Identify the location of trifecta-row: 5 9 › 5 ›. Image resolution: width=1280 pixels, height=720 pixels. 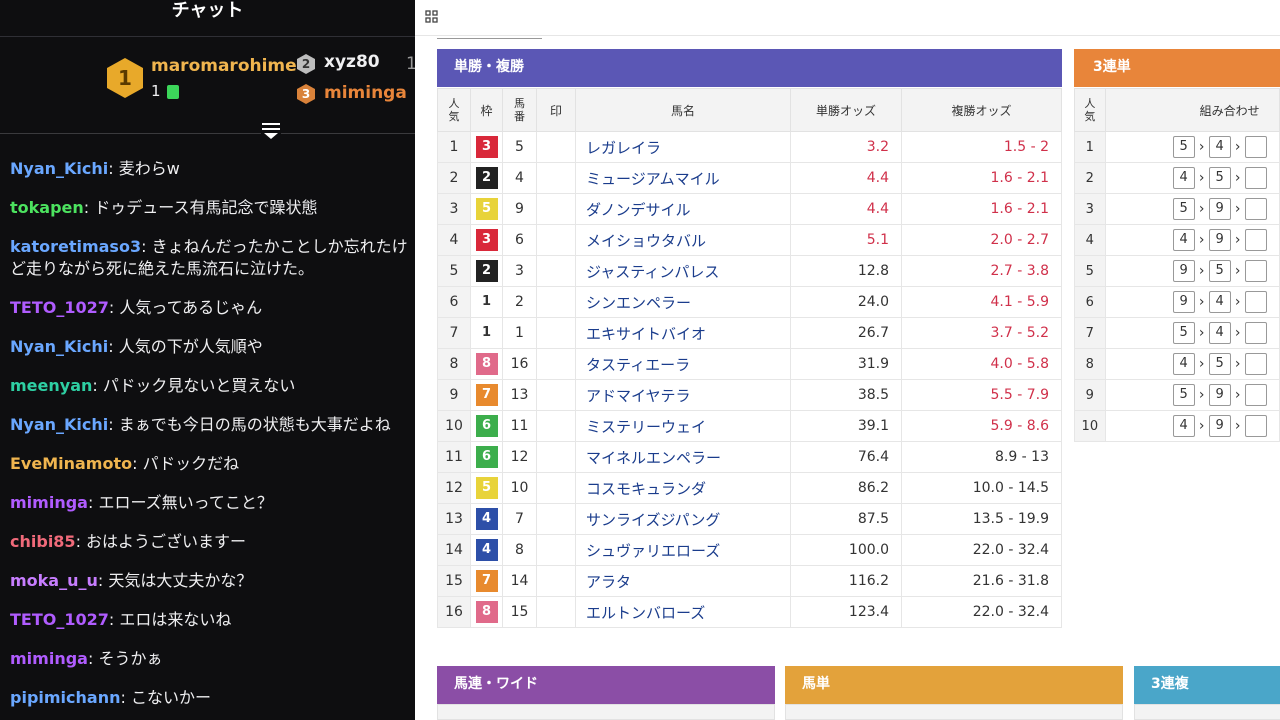
(1177, 271).